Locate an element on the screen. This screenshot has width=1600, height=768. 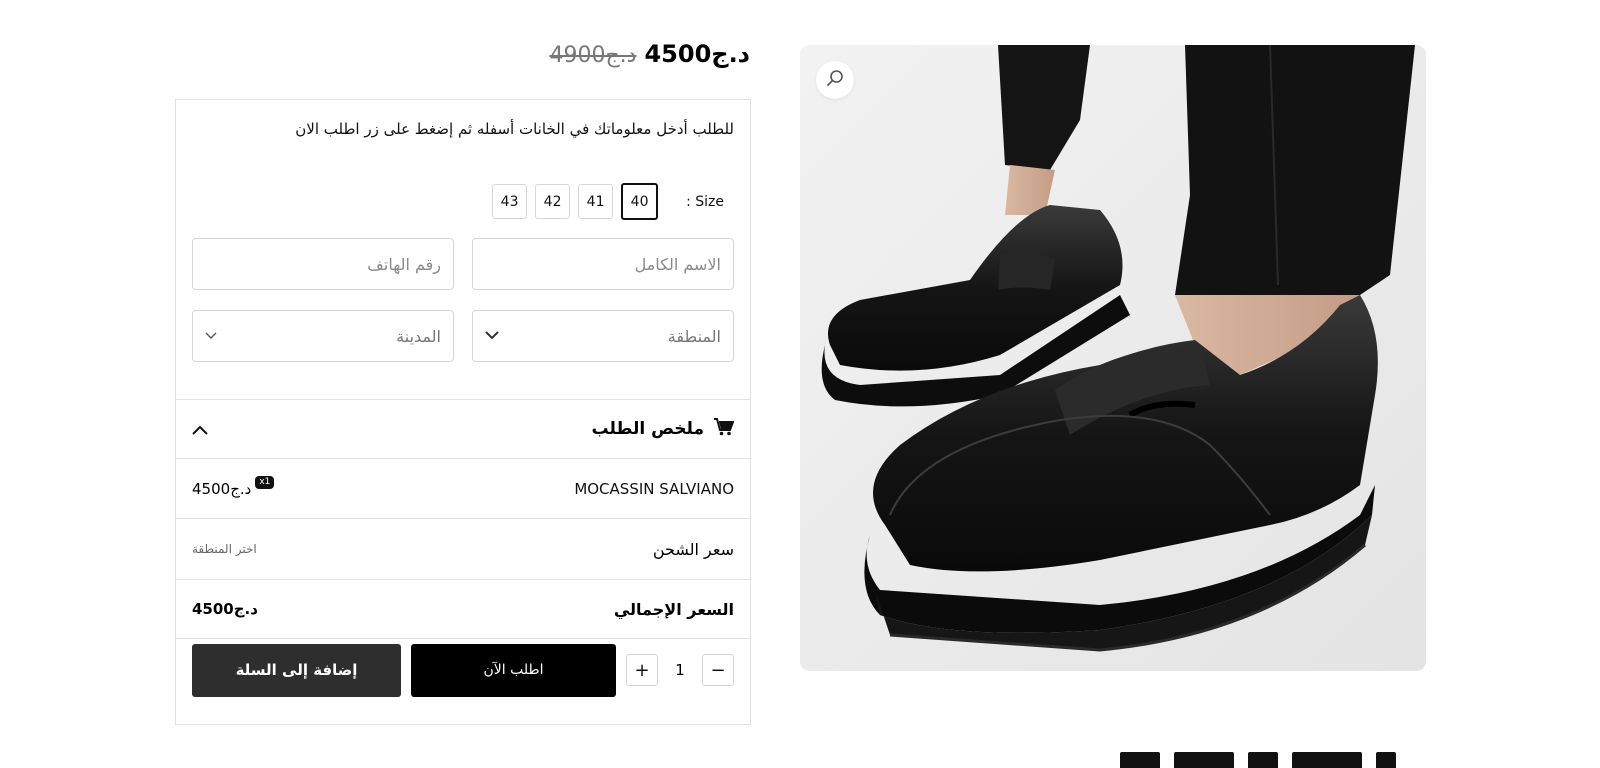
total-row: السعر الإجمالي 4500د.ج is located at coordinates (463, 609).